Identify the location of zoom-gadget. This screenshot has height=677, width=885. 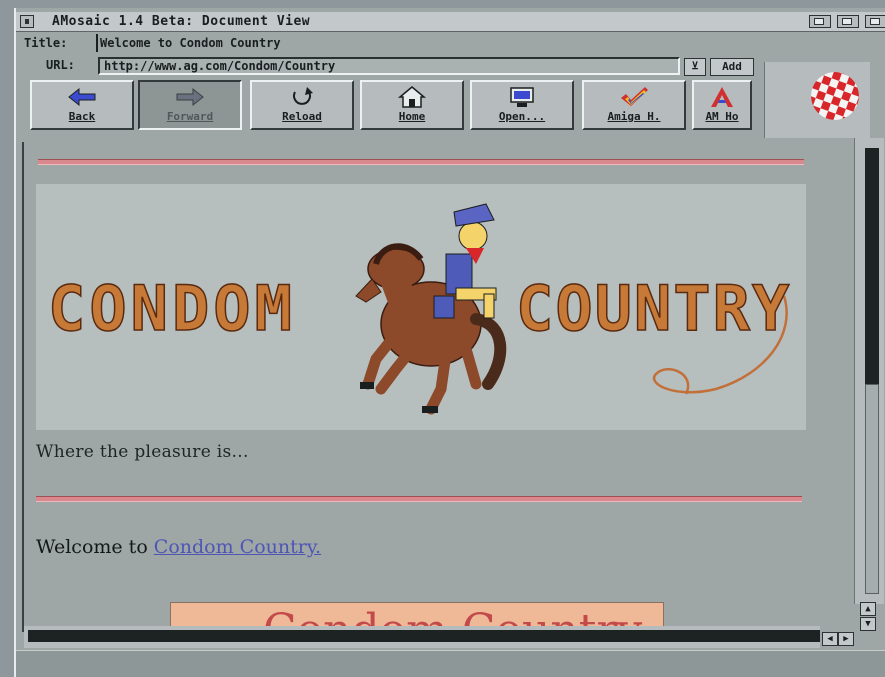
(820, 21).